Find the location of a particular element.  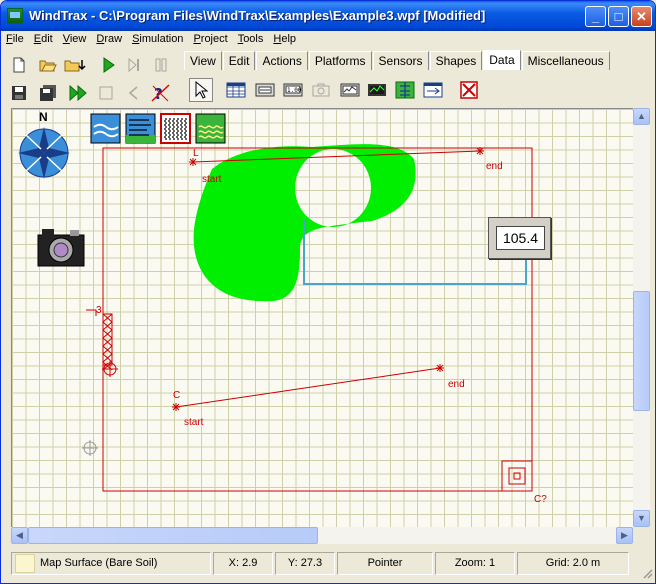

scroll-up-button: ▲ is located at coordinates (641, 116).